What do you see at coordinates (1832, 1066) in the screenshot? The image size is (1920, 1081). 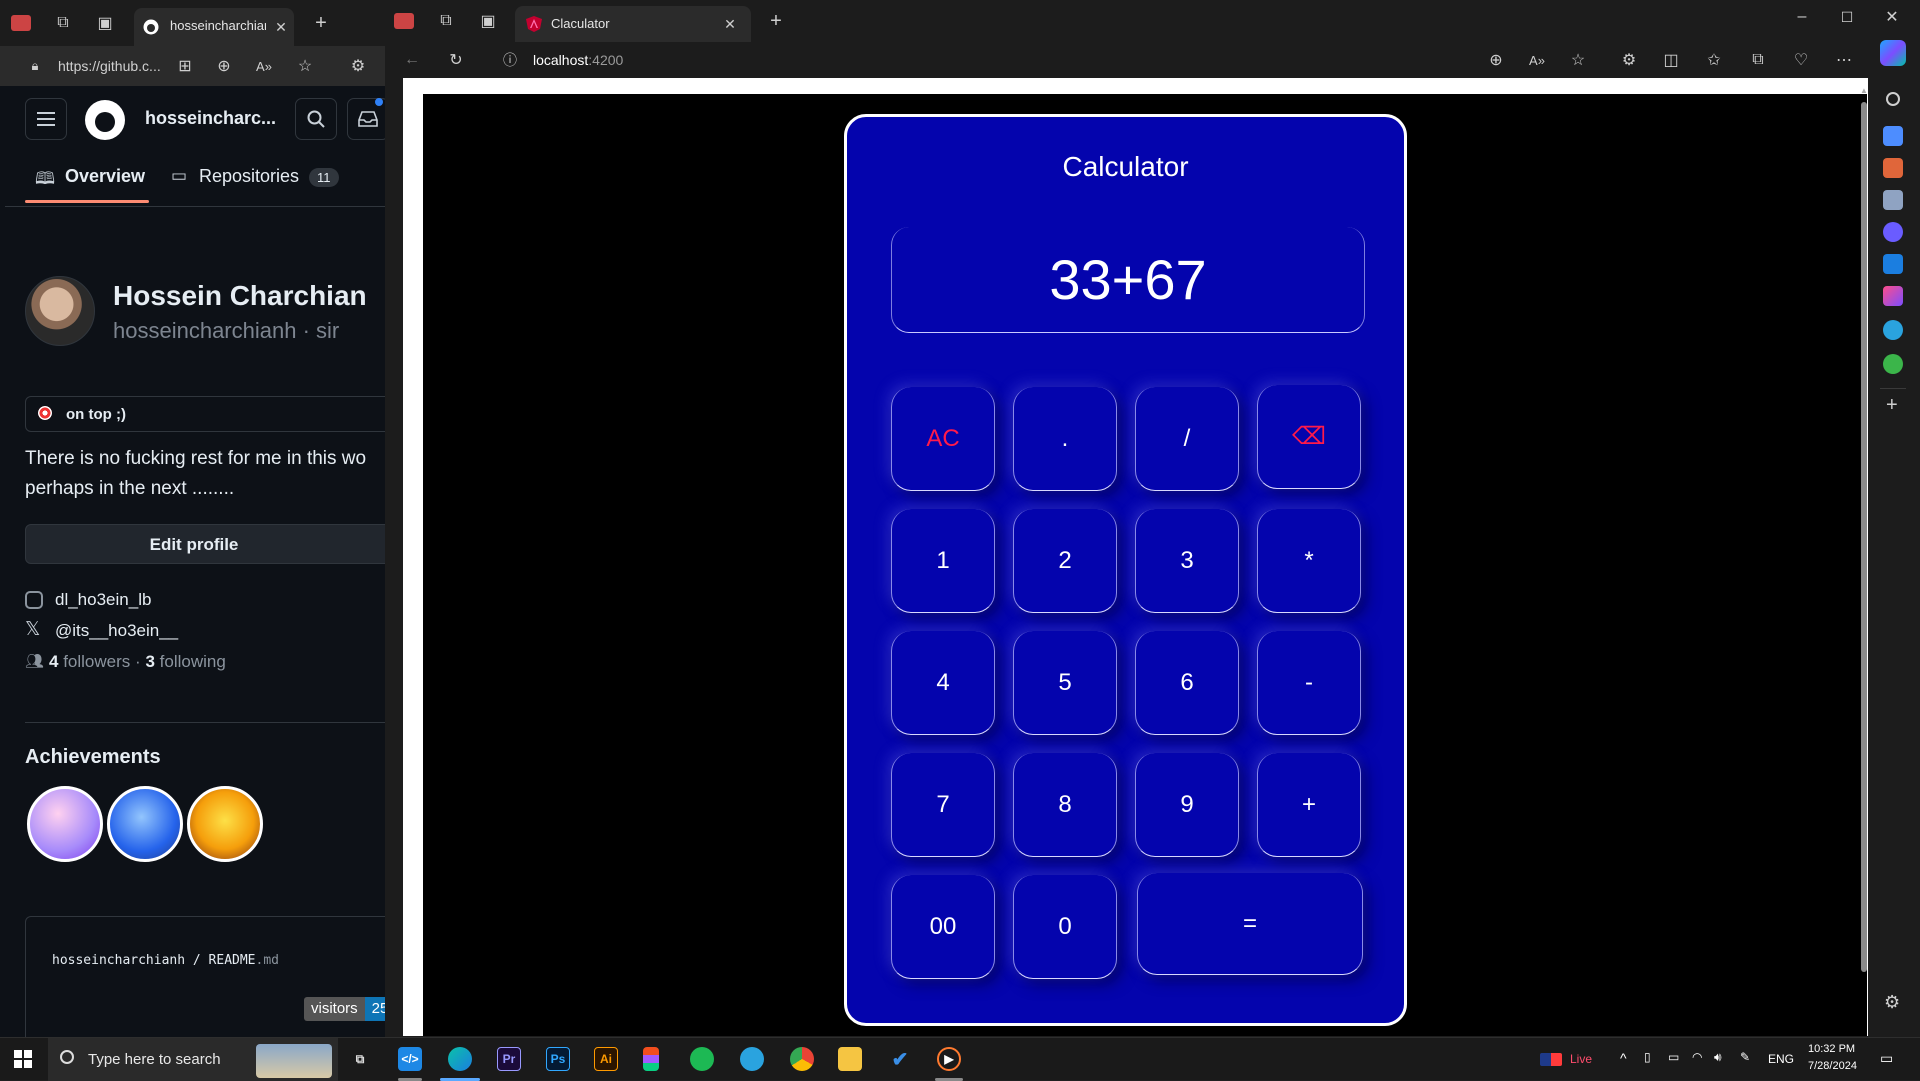 I see `clock-date: 7/28/2024` at bounding box center [1832, 1066].